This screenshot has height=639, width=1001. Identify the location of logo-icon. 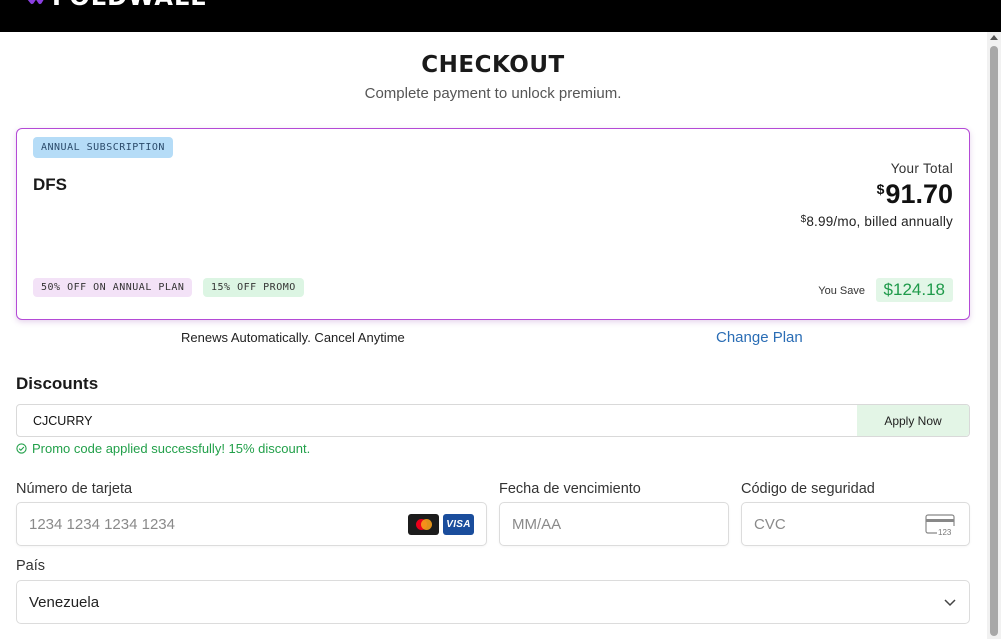
(35, 2).